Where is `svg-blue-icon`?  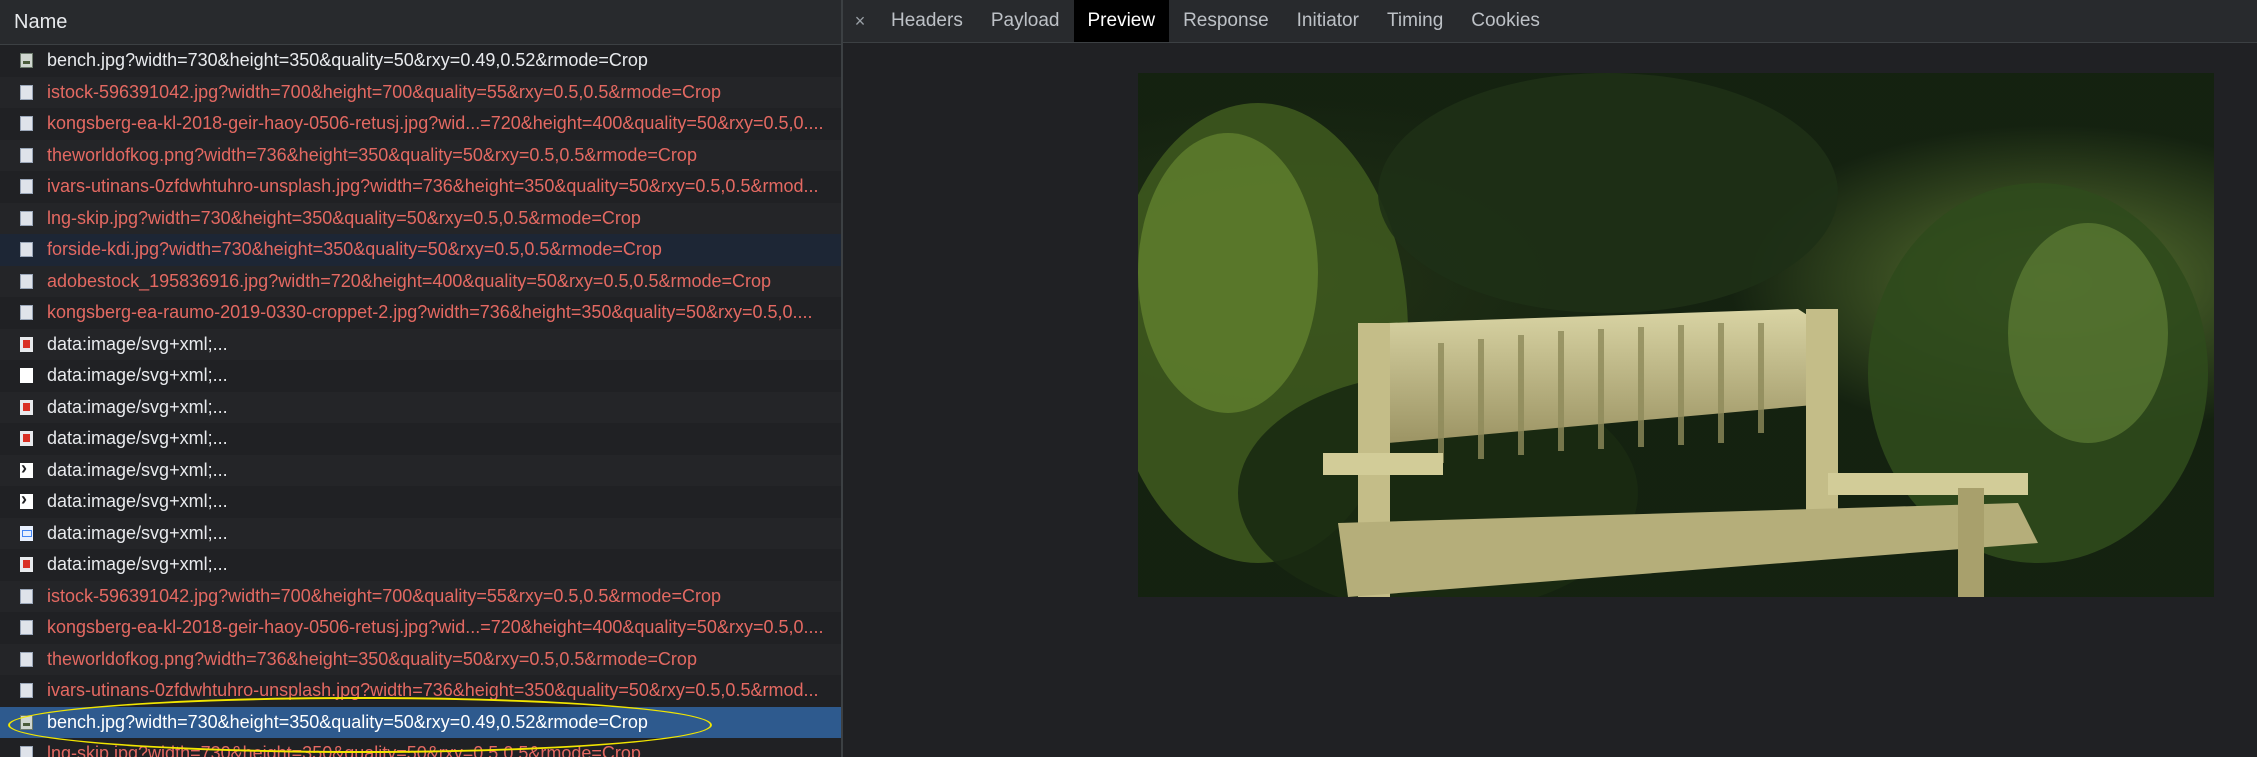 svg-blue-icon is located at coordinates (26, 533).